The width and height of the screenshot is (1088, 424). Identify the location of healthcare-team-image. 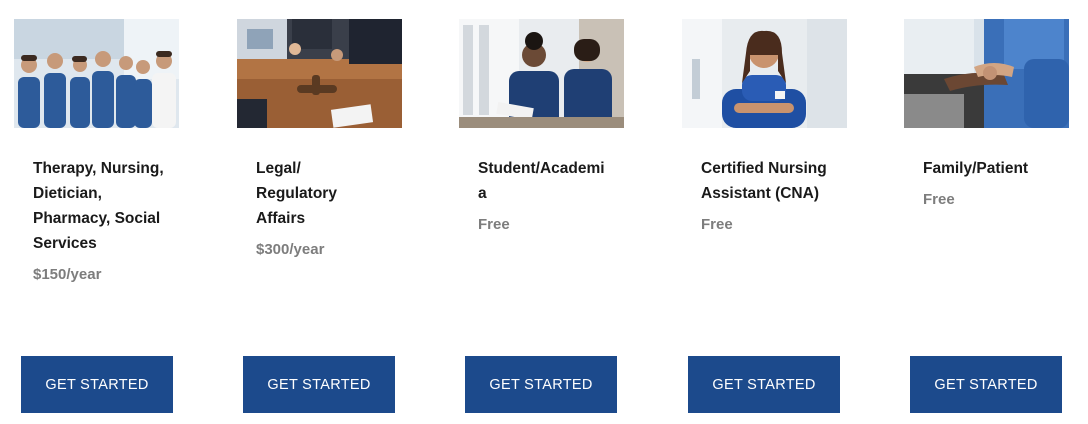
(96, 73).